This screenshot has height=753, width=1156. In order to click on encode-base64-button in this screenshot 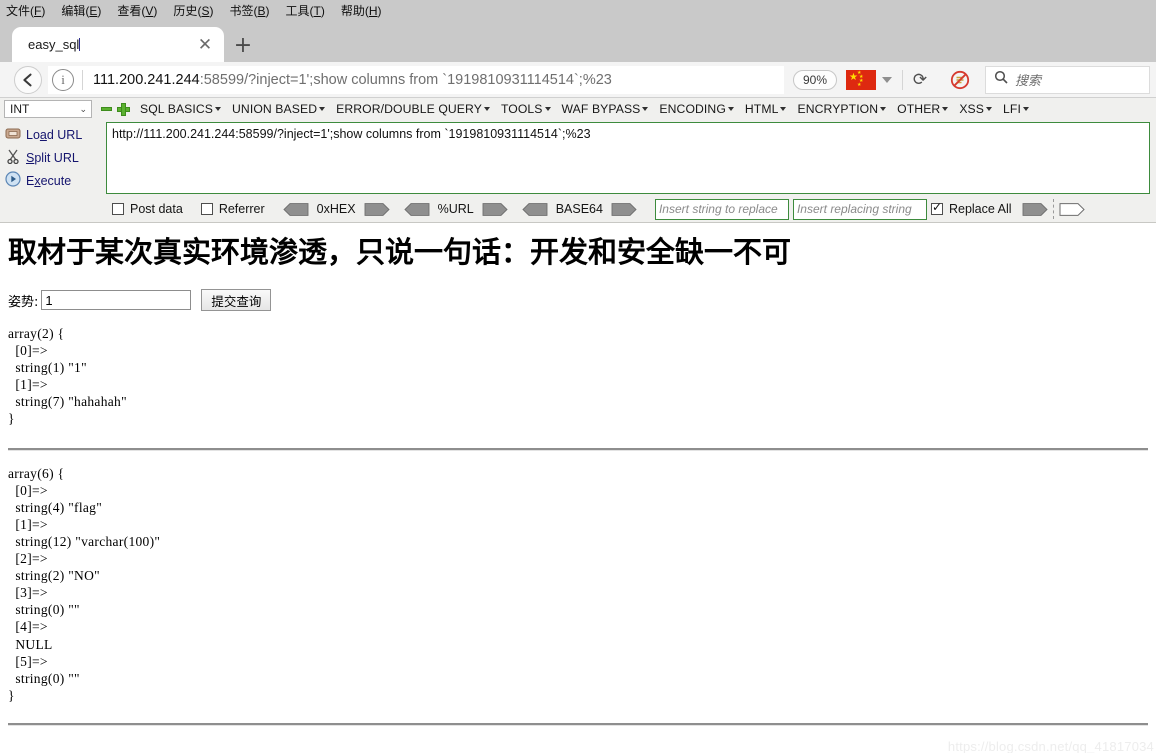, I will do `click(624, 209)`.